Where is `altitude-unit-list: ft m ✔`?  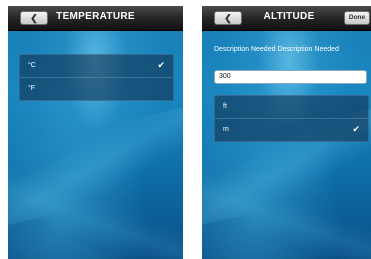 altitude-unit-list: ft m ✔ is located at coordinates (291, 118).